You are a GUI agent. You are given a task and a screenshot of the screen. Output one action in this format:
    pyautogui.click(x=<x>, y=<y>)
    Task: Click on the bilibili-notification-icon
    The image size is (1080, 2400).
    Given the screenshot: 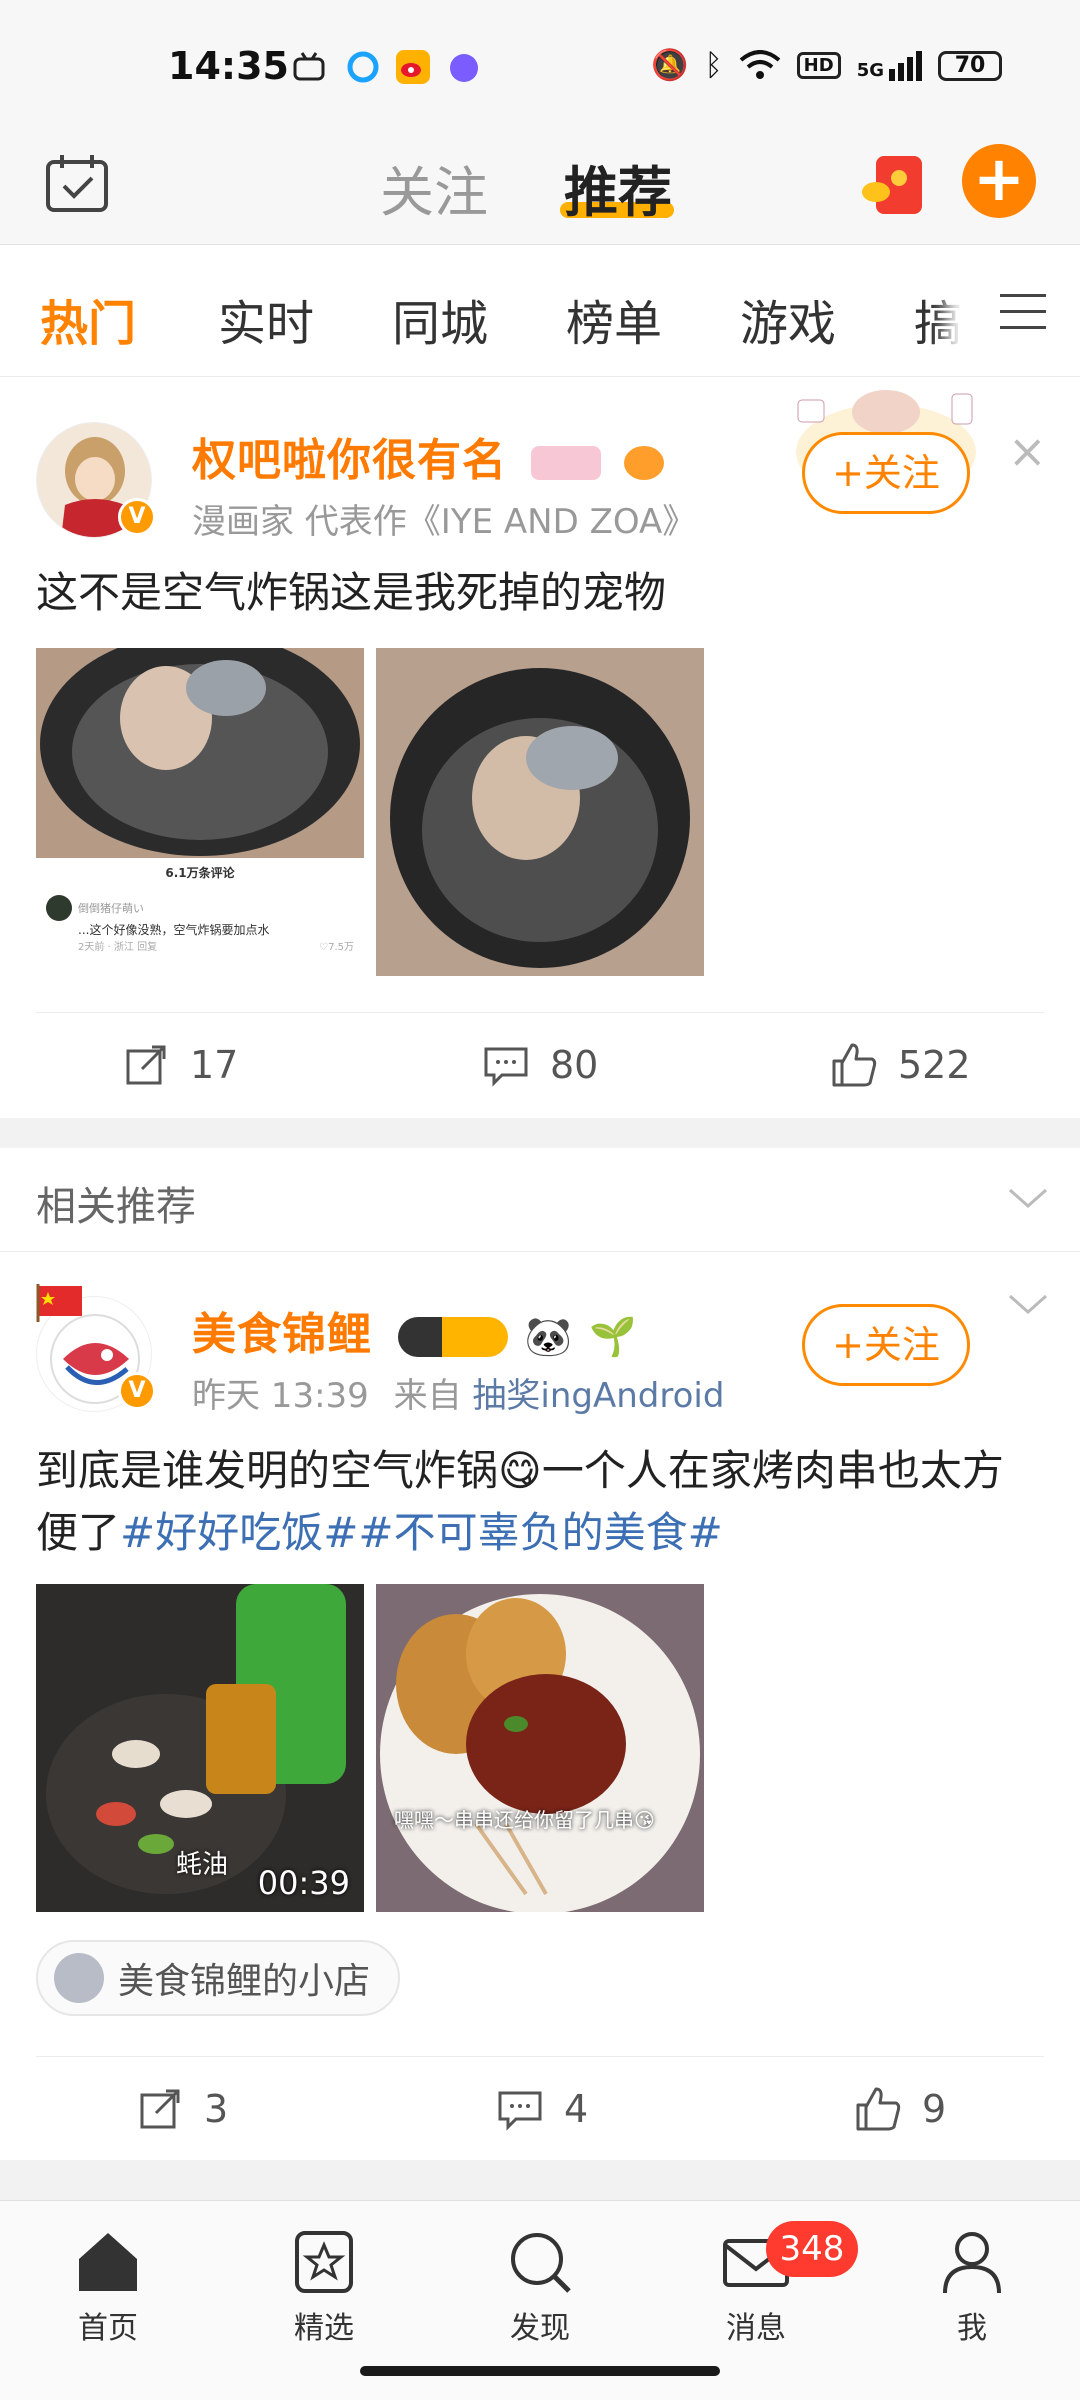 What is the action you would take?
    pyautogui.click(x=309, y=67)
    